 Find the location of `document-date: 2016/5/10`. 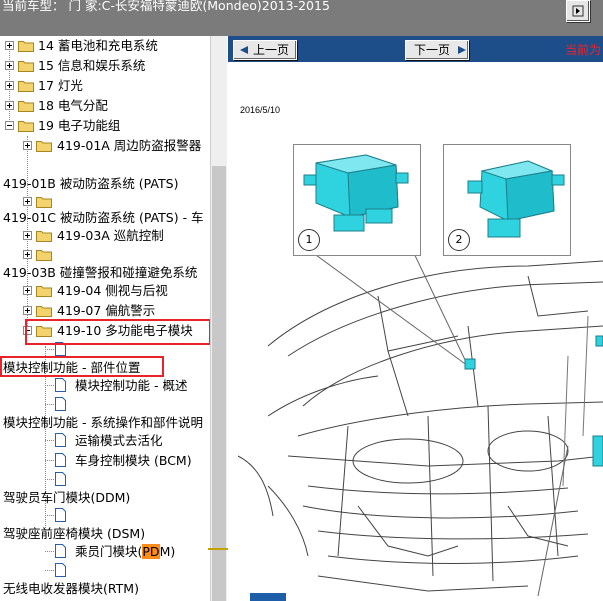

document-date: 2016/5/10 is located at coordinates (260, 110).